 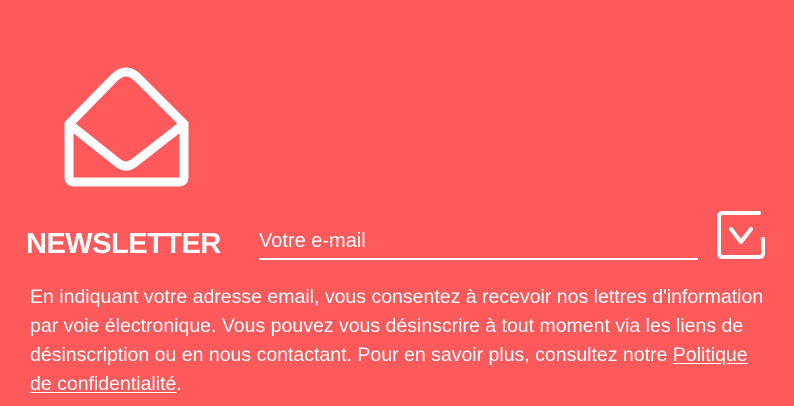 I want to click on email-field-wrapper, so click(x=478, y=243).